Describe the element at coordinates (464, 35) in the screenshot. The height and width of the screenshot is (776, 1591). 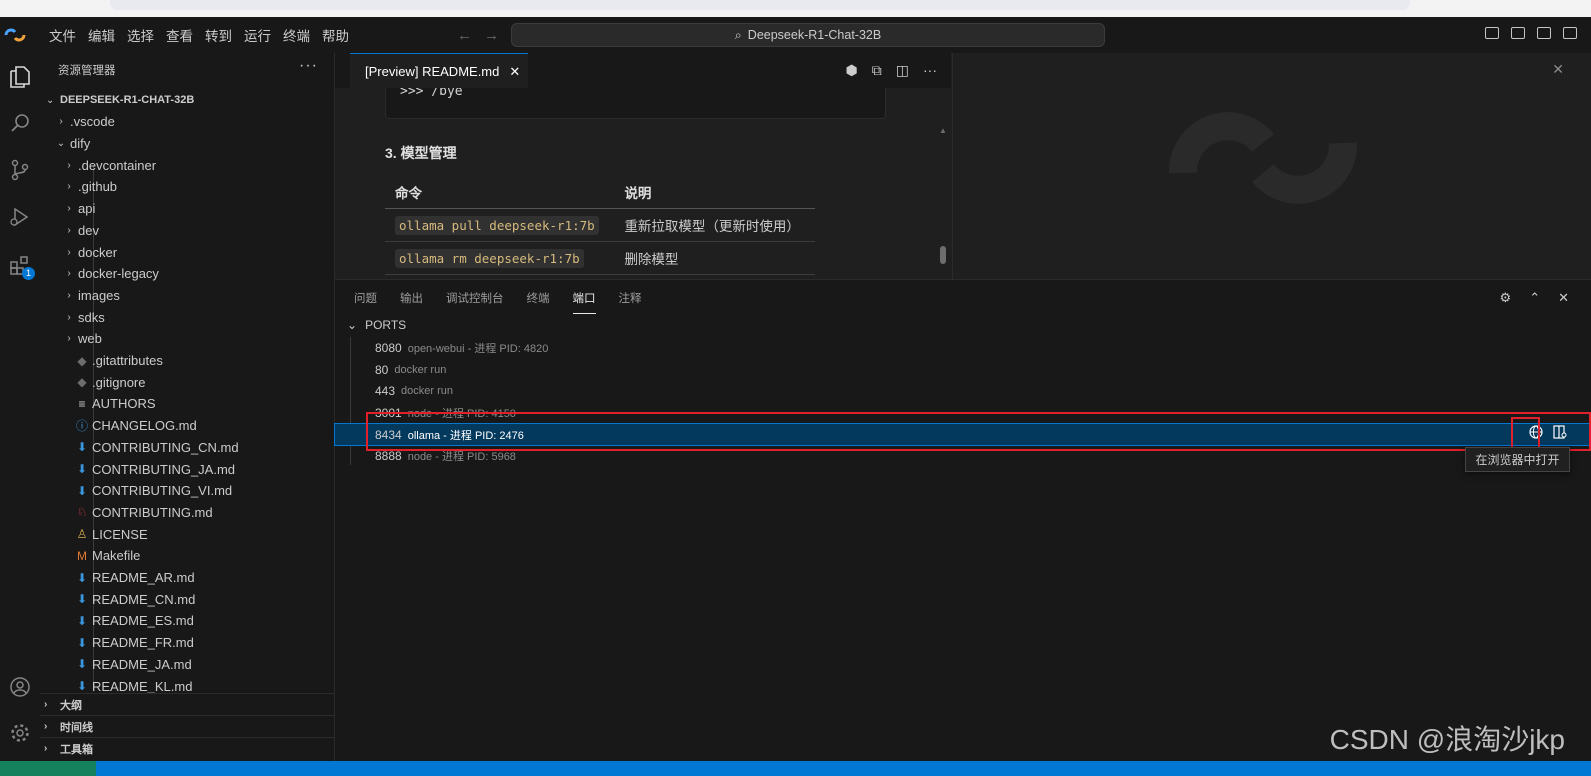
I see `arrow-left-icon: ←` at that location.